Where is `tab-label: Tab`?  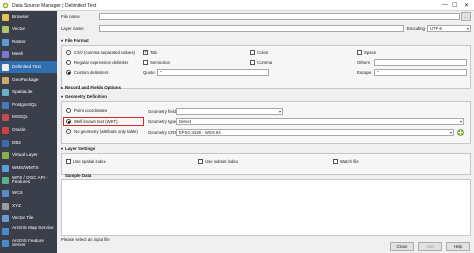
tab-label: Tab is located at coordinates (153, 52).